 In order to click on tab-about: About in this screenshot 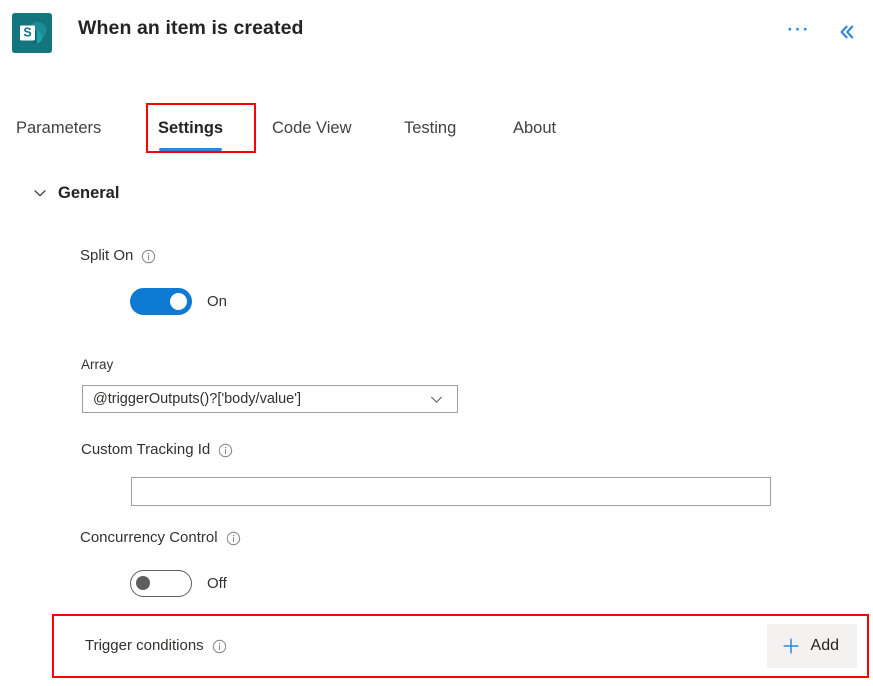, I will do `click(534, 125)`.